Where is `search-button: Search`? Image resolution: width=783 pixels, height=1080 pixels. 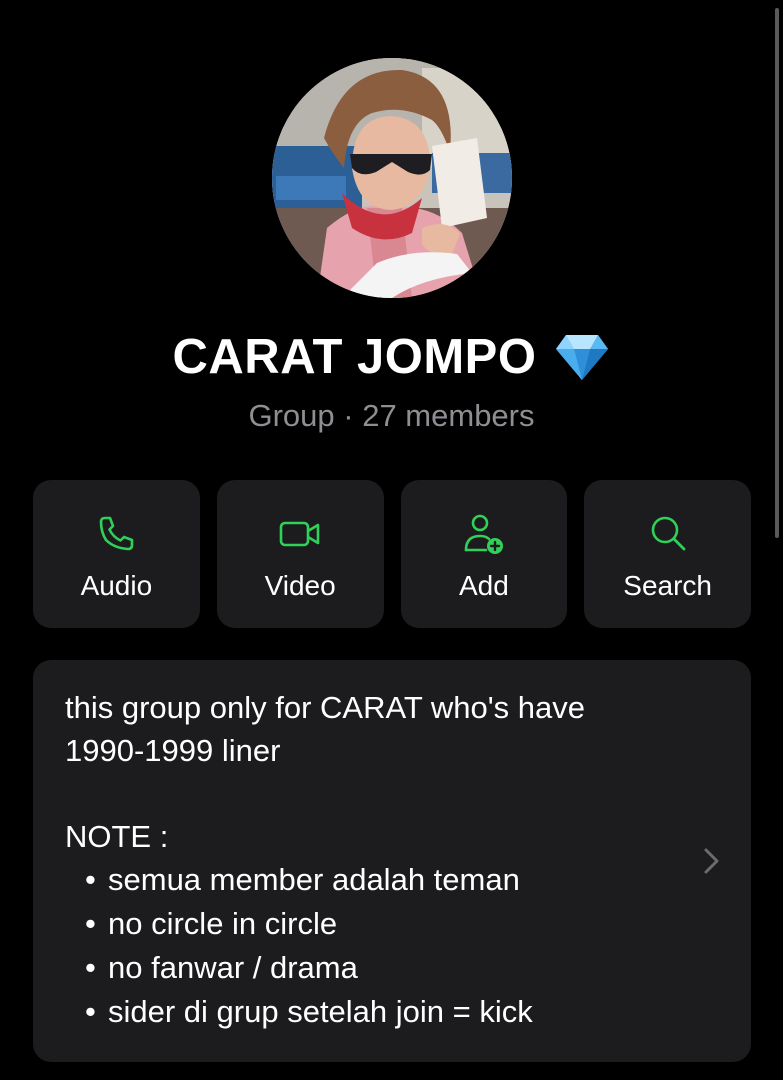 search-button: Search is located at coordinates (667, 554).